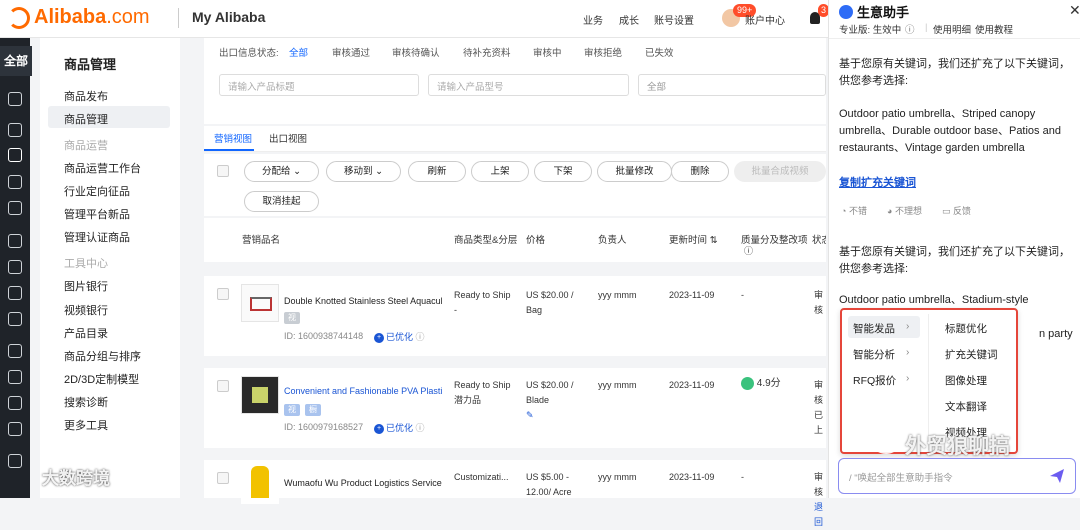  What do you see at coordinates (16, 61) in the screenshot?
I see `all-menu-button: 全部` at bounding box center [16, 61].